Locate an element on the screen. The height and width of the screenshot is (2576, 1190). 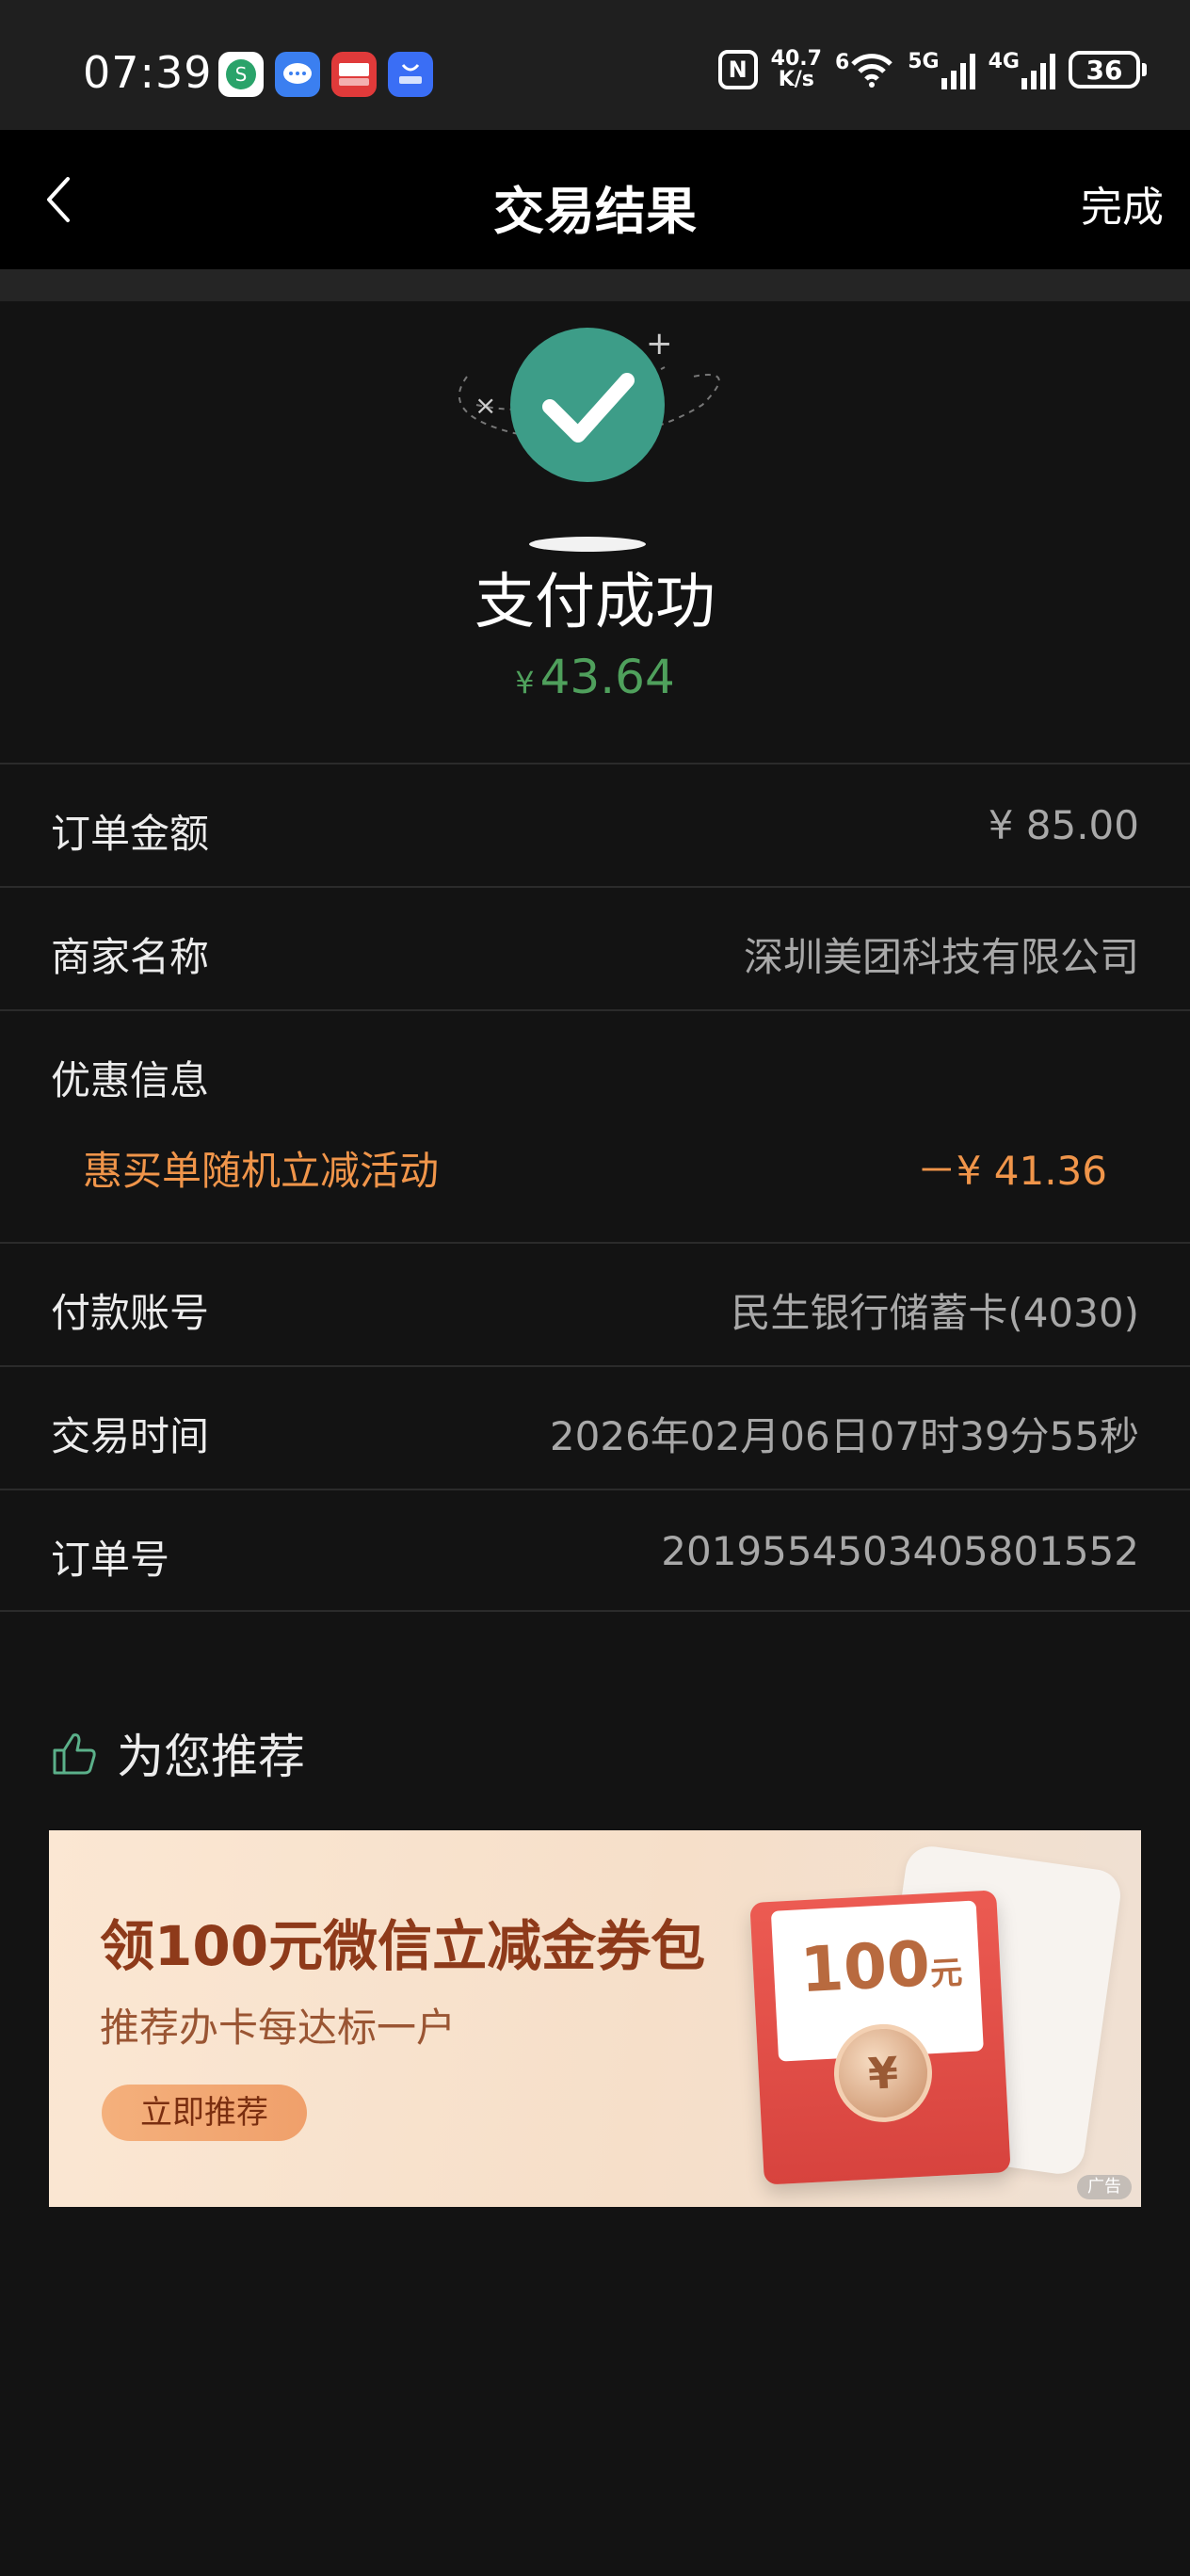
wifi-indicator: 6 is located at coordinates (864, 70).